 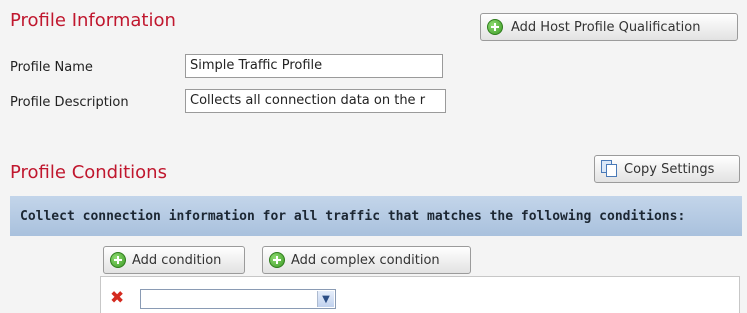 I want to click on add-host-profile-qualification-button: Add Host Profile Qualification, so click(x=609, y=27).